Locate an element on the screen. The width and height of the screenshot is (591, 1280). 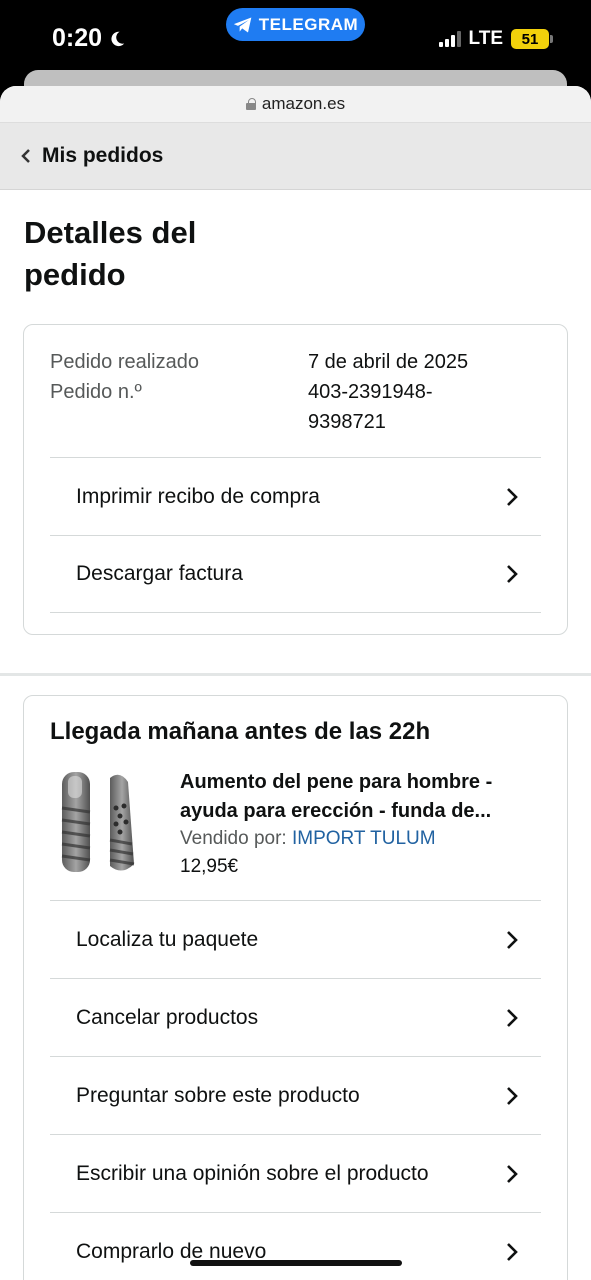
battery-icon: 51 is located at coordinates (532, 39).